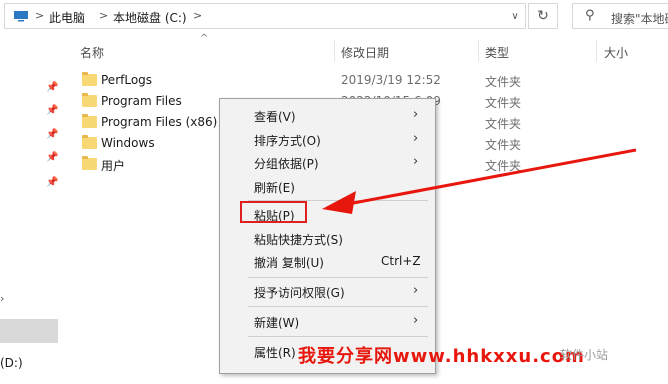 The image size is (668, 384). Describe the element at coordinates (298, 240) in the screenshot. I see `menu-item-label: 粘贴快捷方式(S)` at that location.